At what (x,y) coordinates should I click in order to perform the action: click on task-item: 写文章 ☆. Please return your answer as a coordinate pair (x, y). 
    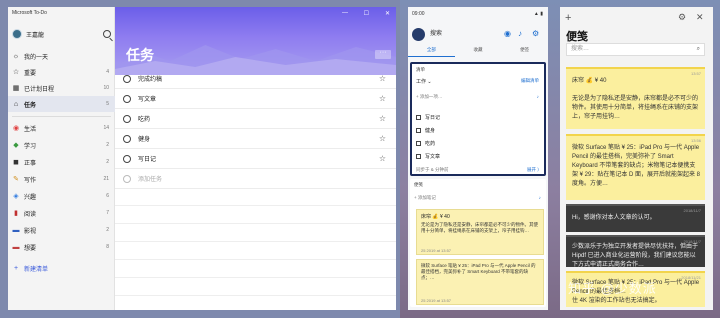
    Looking at the image, I should click on (255, 99).